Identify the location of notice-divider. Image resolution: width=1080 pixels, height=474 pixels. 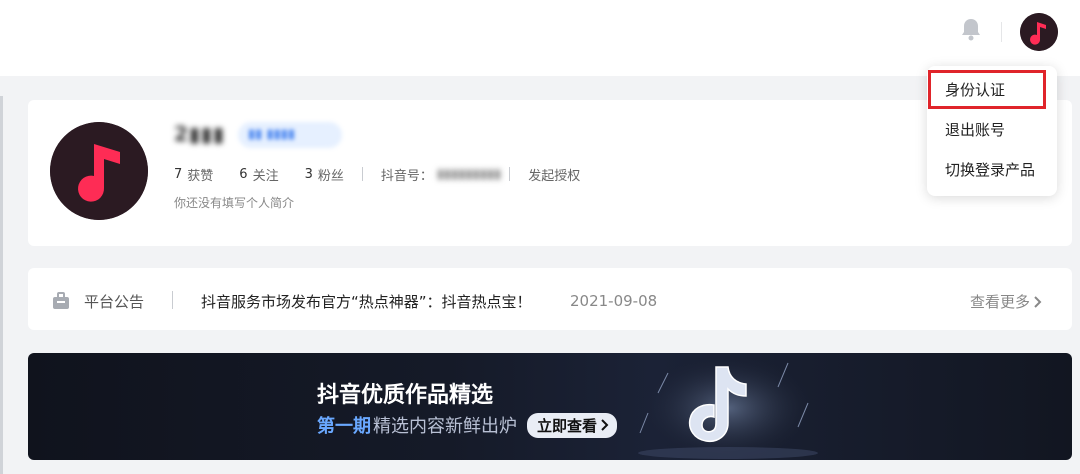
(172, 300).